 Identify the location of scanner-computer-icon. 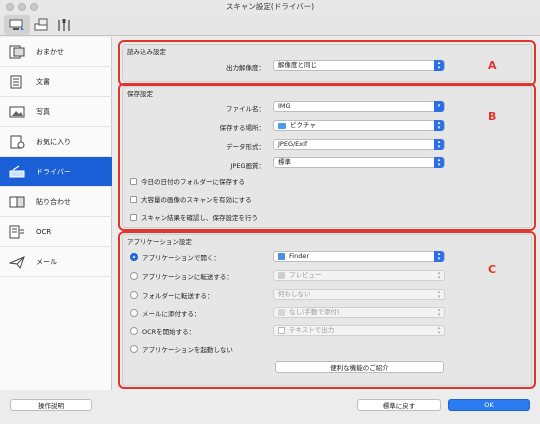
(16, 24).